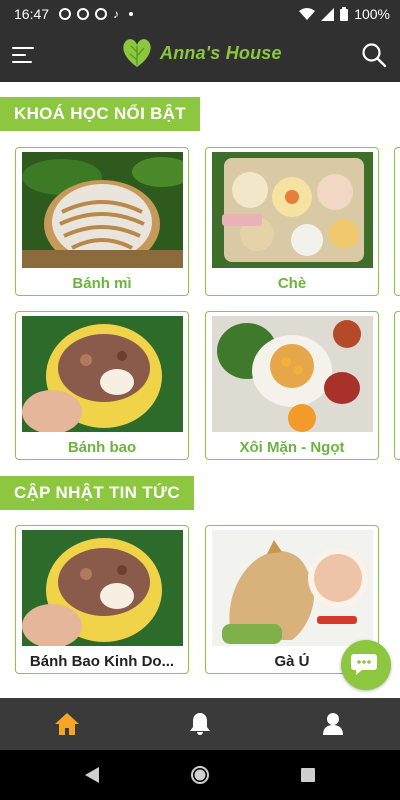 This screenshot has width=400, height=800. I want to click on tiktok-icon: ♪, so click(116, 14).